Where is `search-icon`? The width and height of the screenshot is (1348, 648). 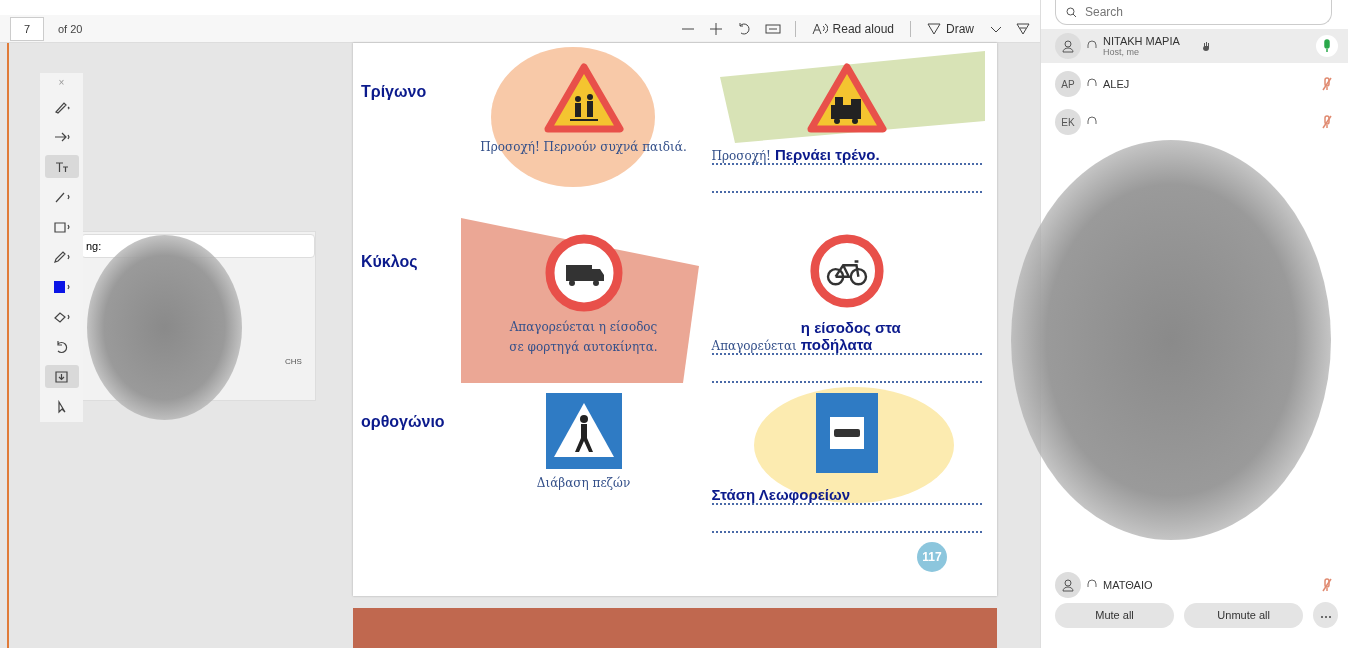
search-icon is located at coordinates (1071, 12).